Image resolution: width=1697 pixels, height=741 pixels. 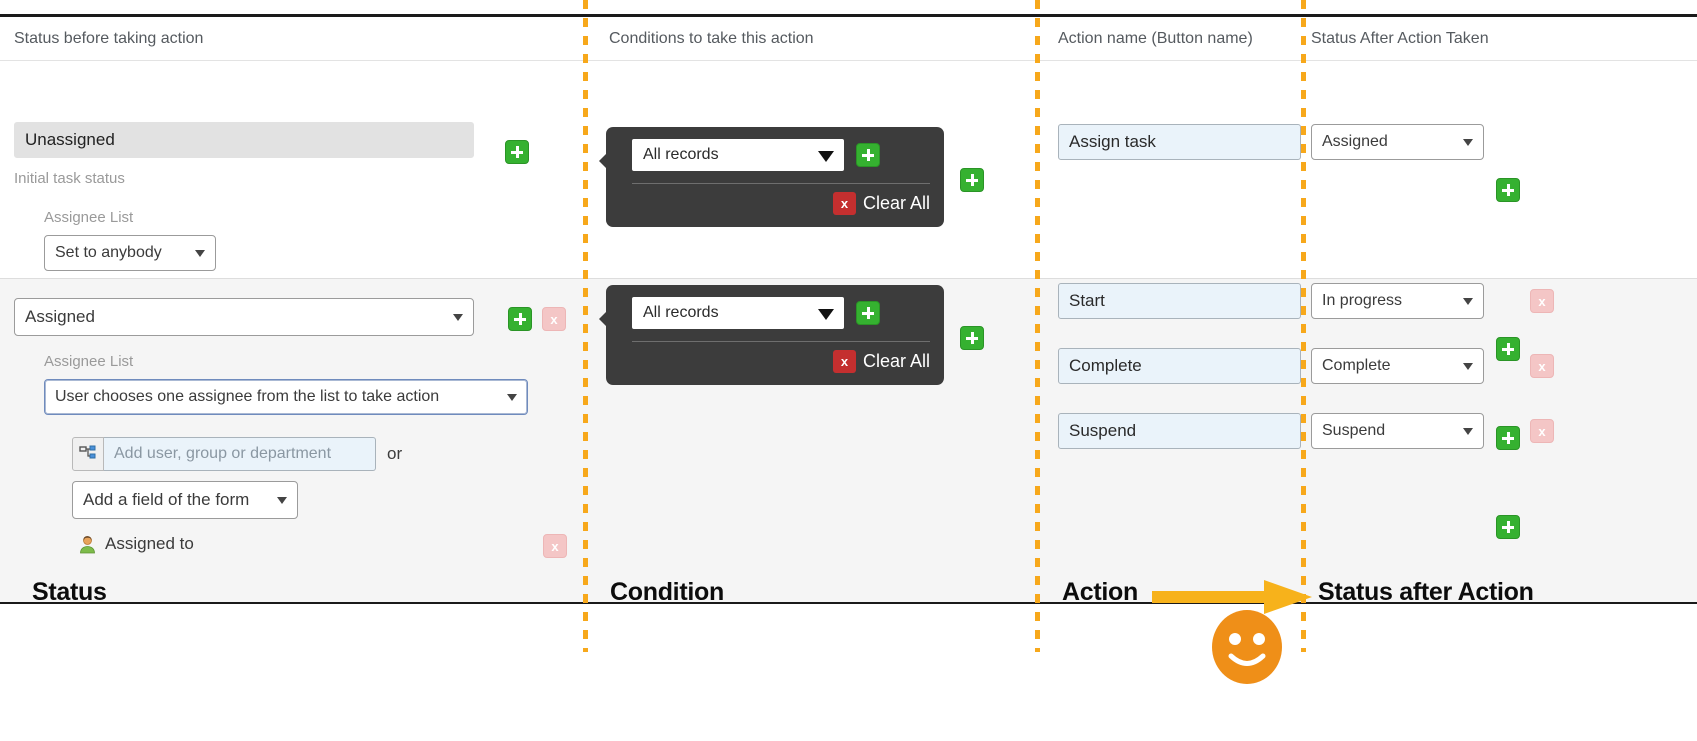 I want to click on status-after-select-row2-0: In progress, so click(x=1397, y=301).